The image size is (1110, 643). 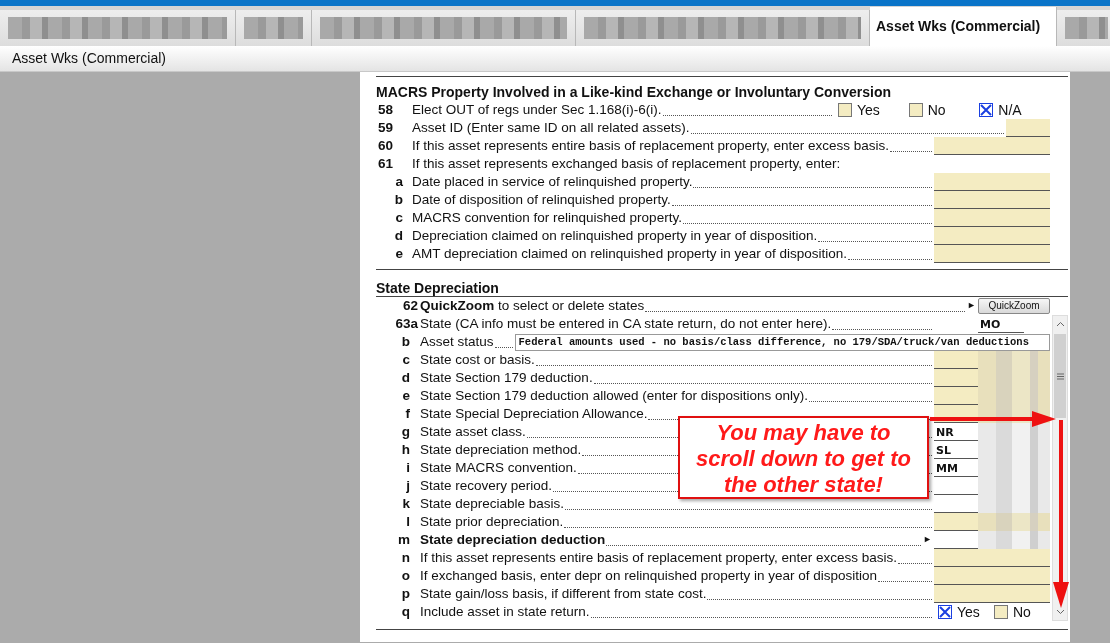 I want to click on chevron-down-icon, so click(x=1060, y=612).